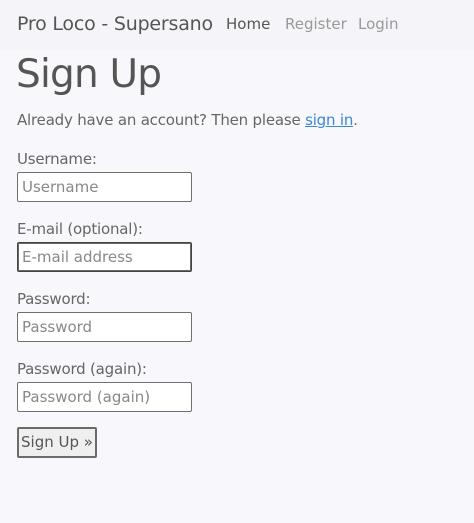 This screenshot has height=523, width=474. I want to click on password-label: Password:, so click(54, 299).